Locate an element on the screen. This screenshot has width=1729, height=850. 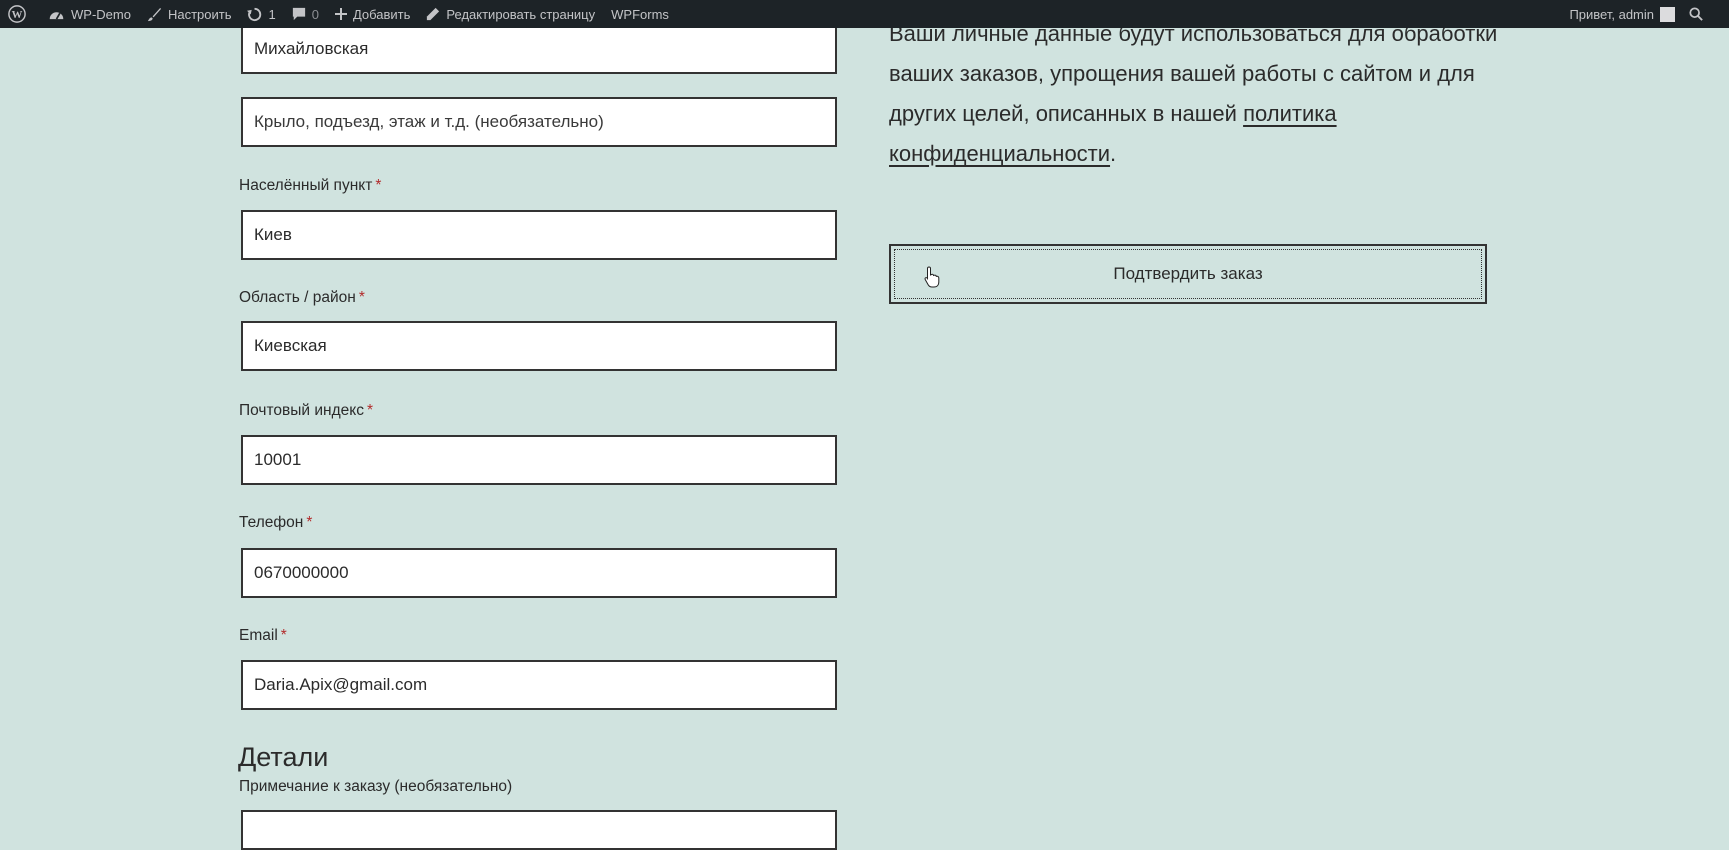
add-new-label: Добавить is located at coordinates (381, 14).